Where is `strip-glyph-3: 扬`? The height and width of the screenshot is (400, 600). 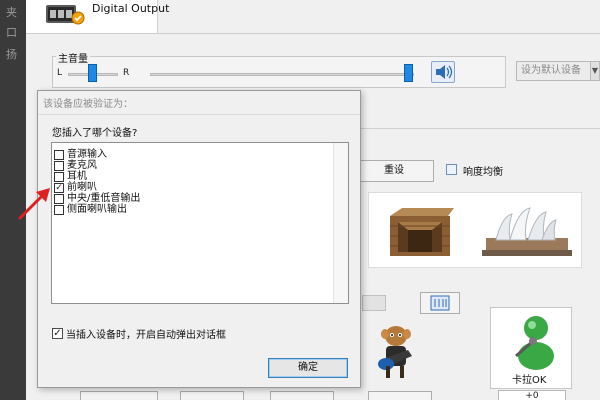 strip-glyph-3: 扬 is located at coordinates (11, 54).